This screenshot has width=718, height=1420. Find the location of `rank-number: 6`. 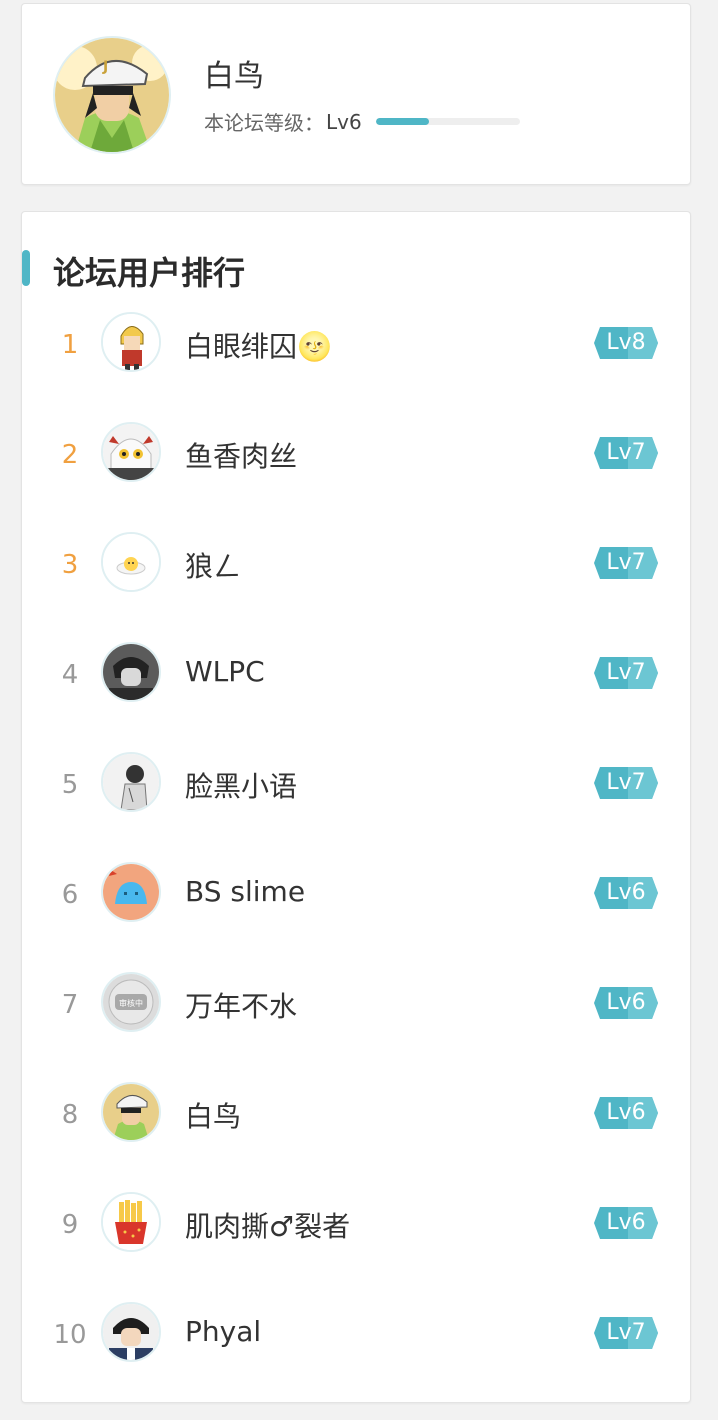

rank-number: 6 is located at coordinates (70, 895).